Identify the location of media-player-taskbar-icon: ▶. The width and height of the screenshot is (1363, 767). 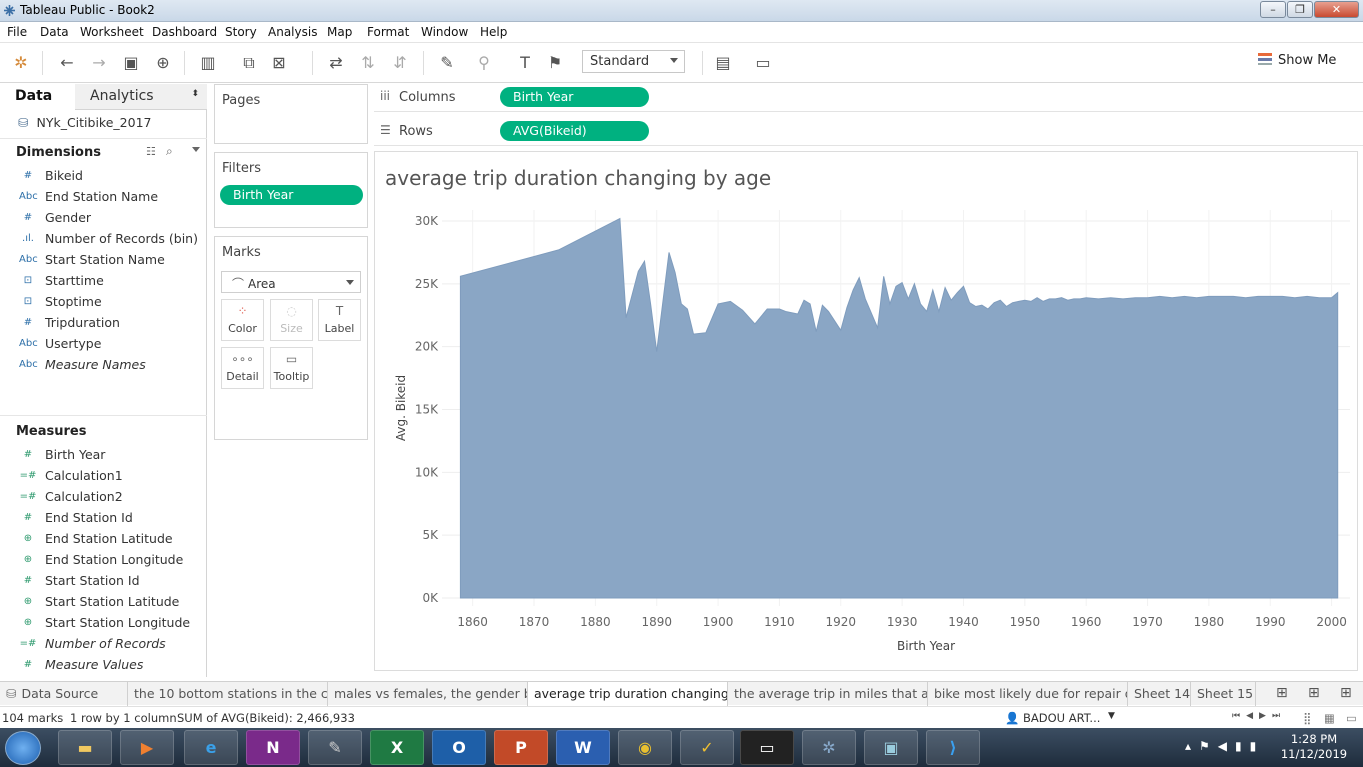
(147, 747).